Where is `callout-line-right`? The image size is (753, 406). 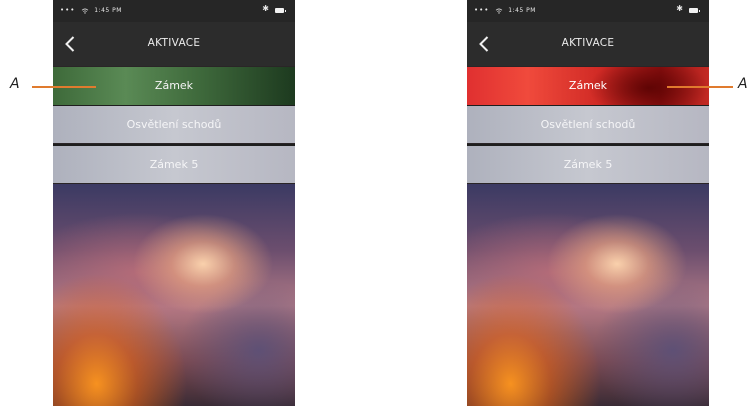 callout-line-right is located at coordinates (700, 87).